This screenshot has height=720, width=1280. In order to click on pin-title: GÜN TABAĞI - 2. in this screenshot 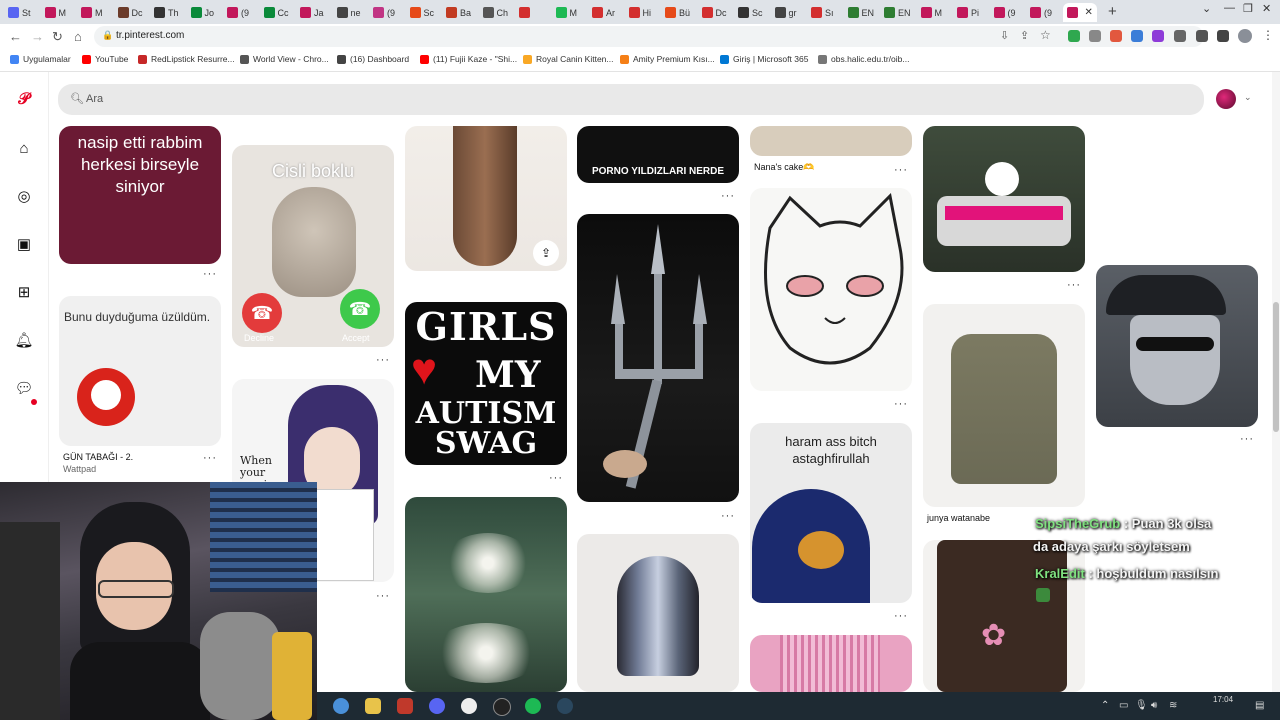, I will do `click(98, 457)`.